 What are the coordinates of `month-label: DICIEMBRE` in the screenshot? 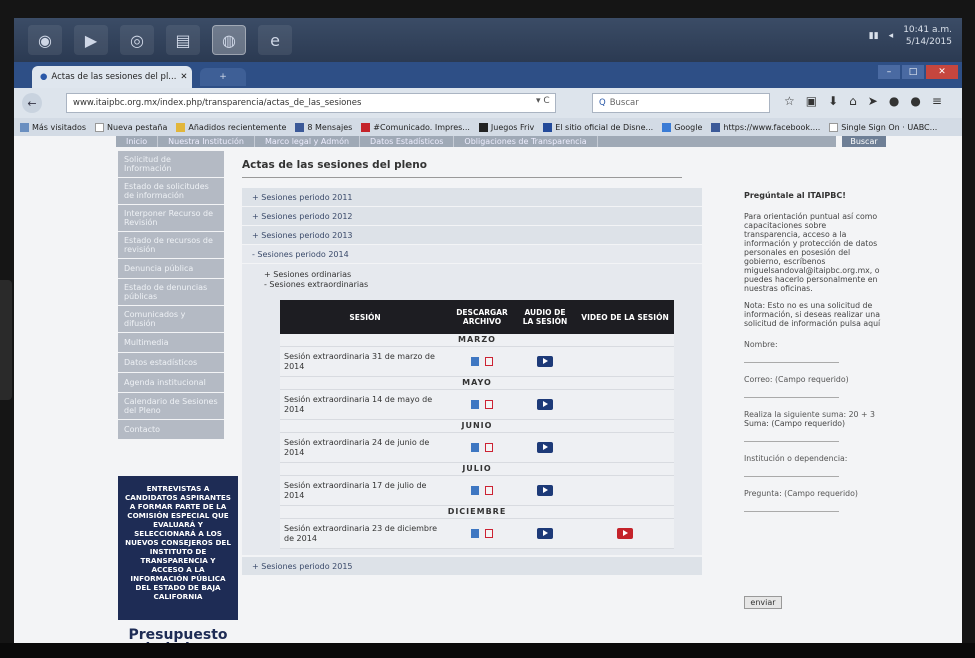 It's located at (477, 512).